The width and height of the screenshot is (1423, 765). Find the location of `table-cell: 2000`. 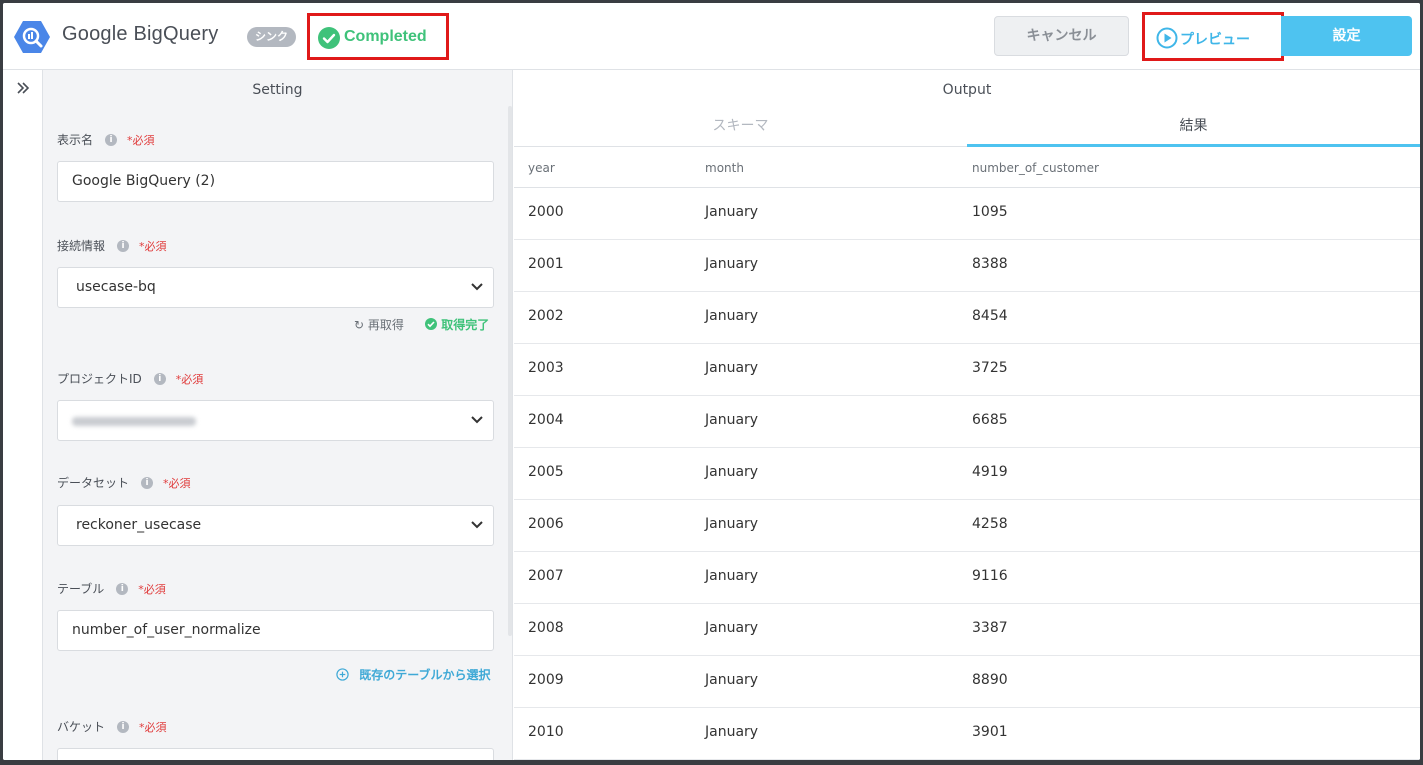

table-cell: 2000 is located at coordinates (546, 212).